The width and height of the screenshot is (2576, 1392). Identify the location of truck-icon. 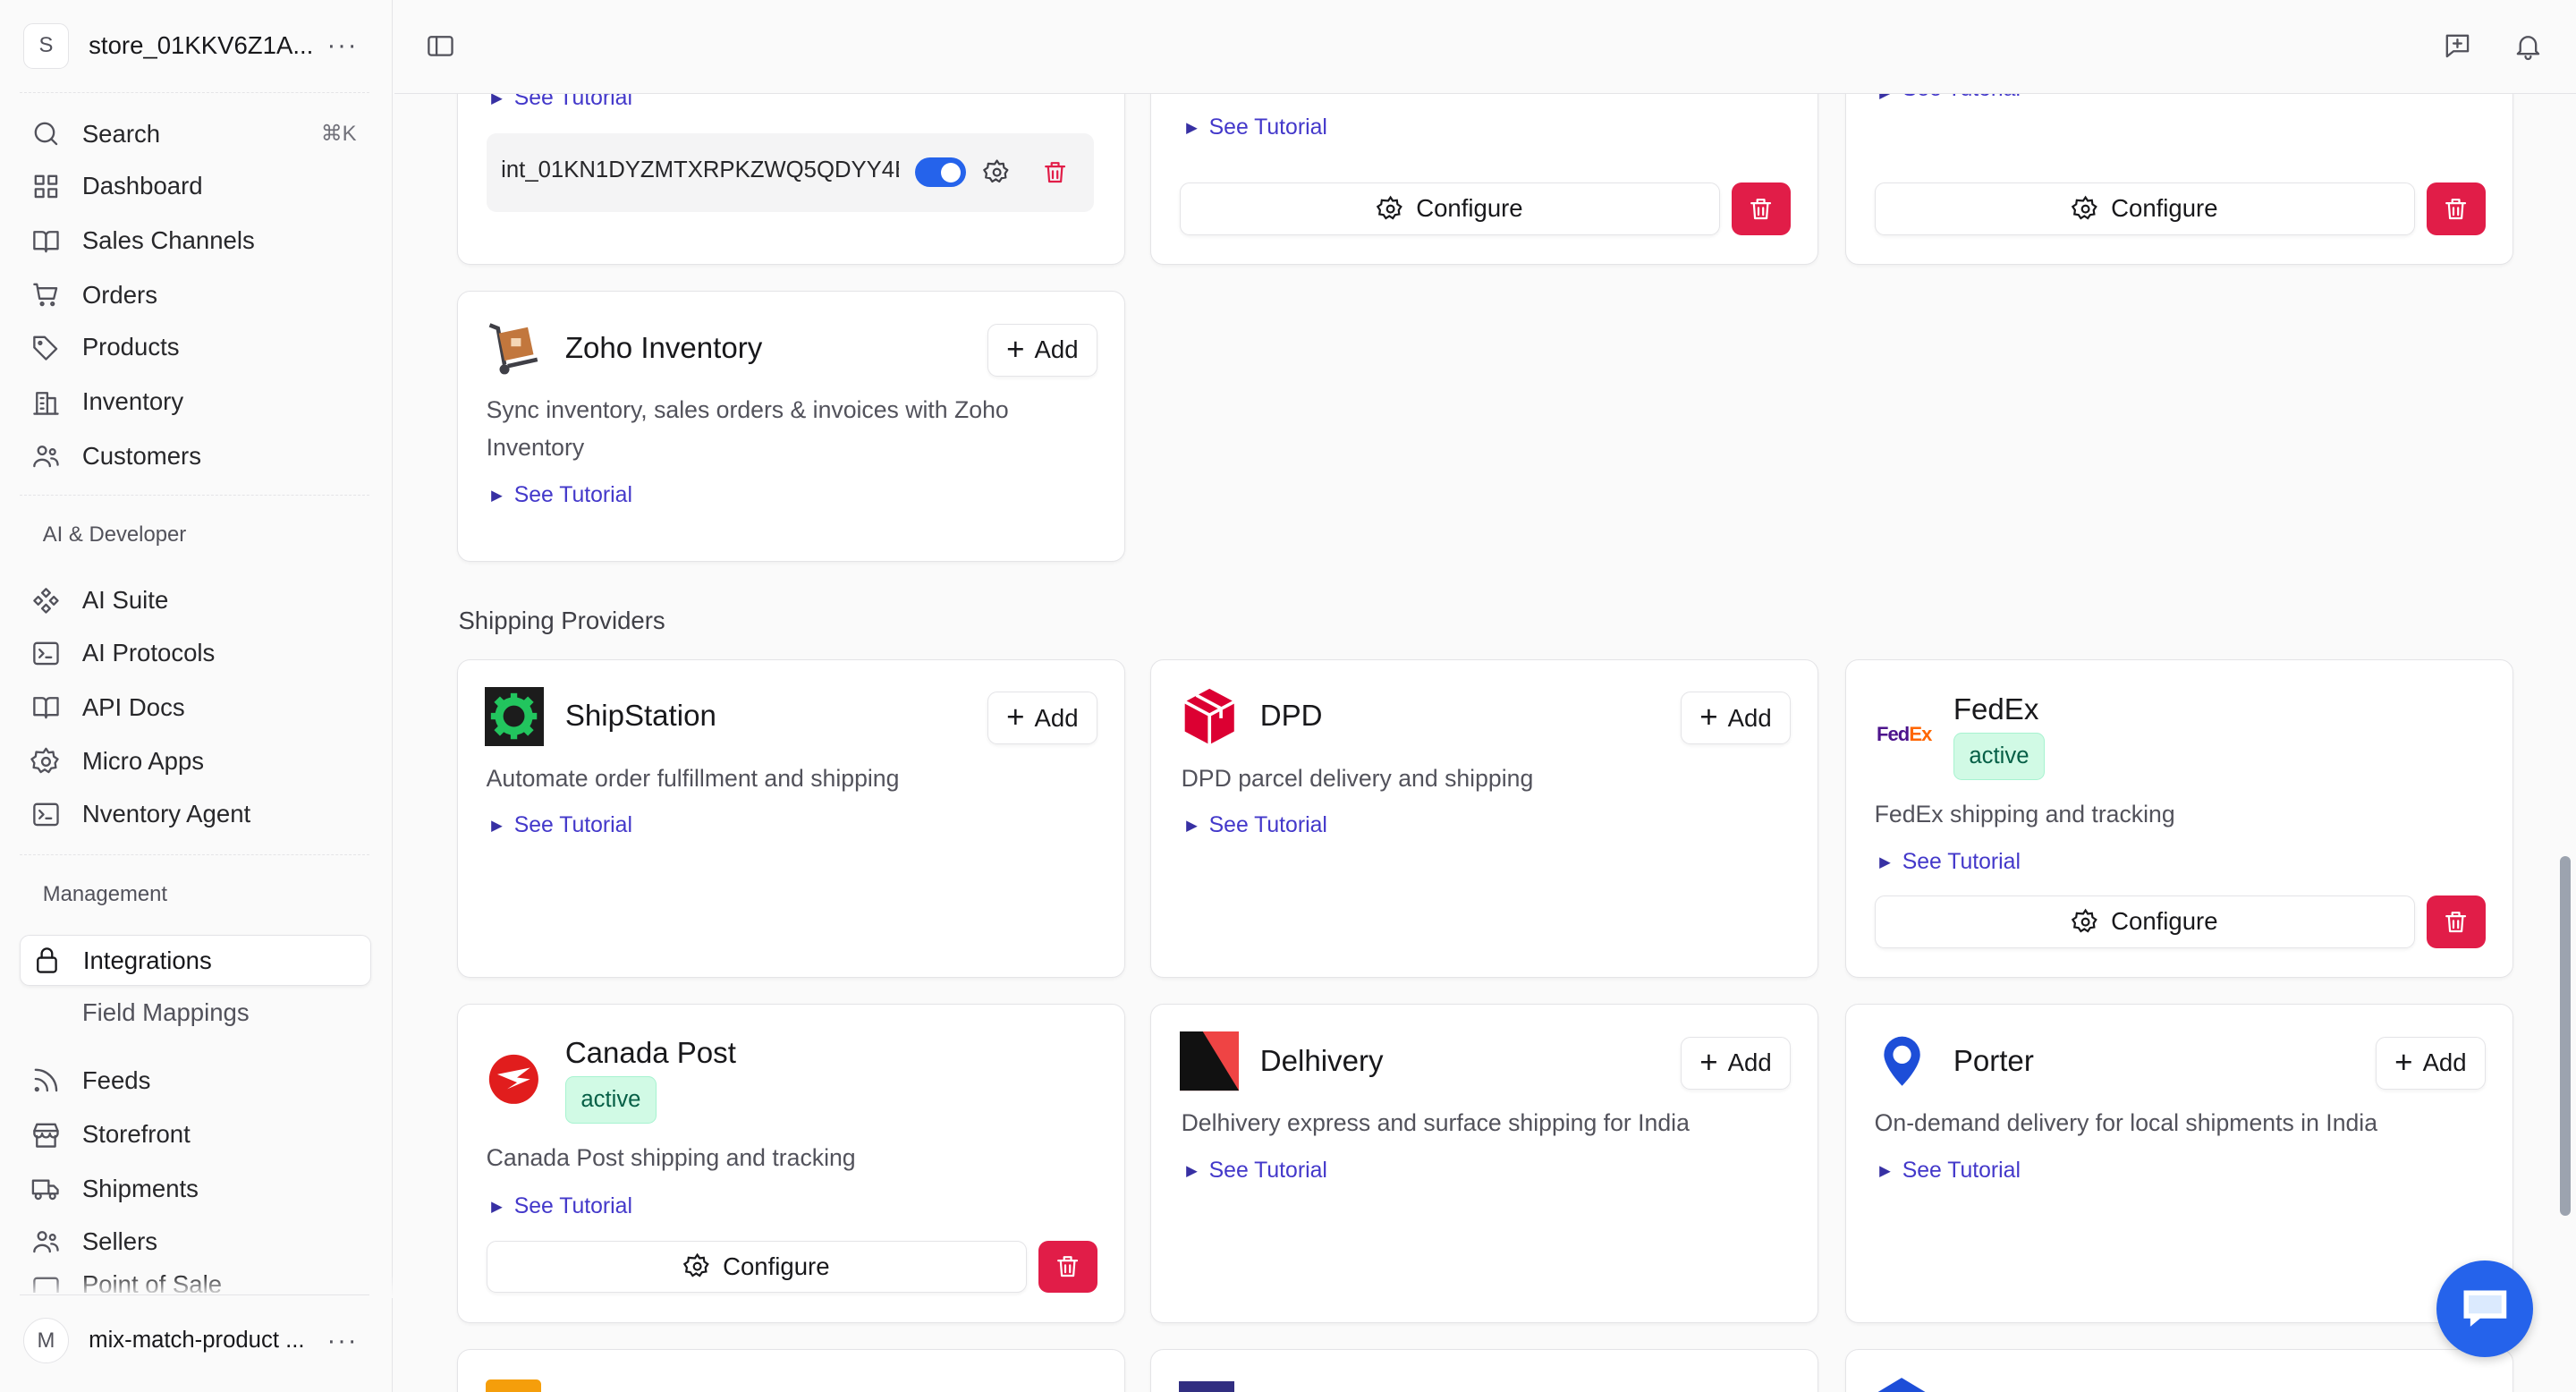
(46, 1189).